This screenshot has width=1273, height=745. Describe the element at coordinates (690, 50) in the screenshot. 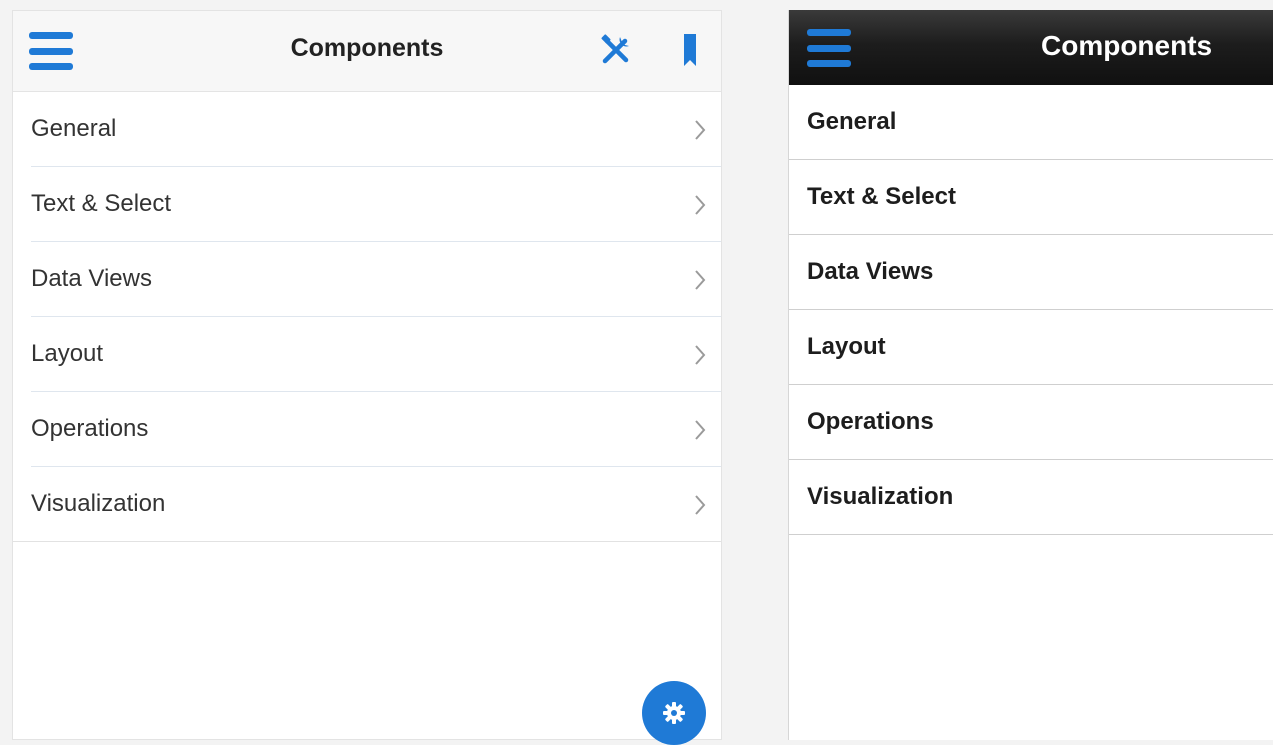

I see `bookmark-icon` at that location.